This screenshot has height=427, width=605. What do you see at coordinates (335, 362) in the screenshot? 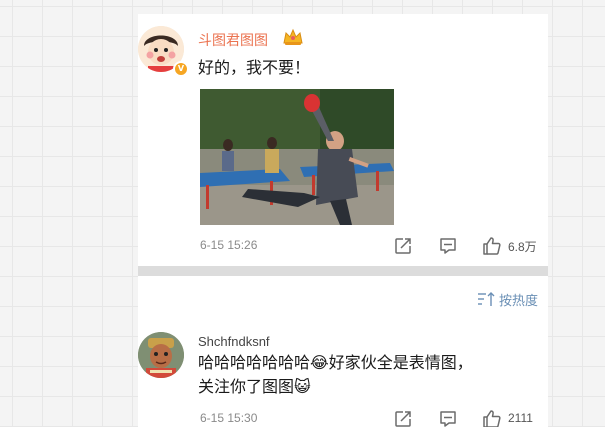
I see `comment-text-line: 哈哈哈哈哈哈哈😂好家伙全是表情图，` at bounding box center [335, 362].